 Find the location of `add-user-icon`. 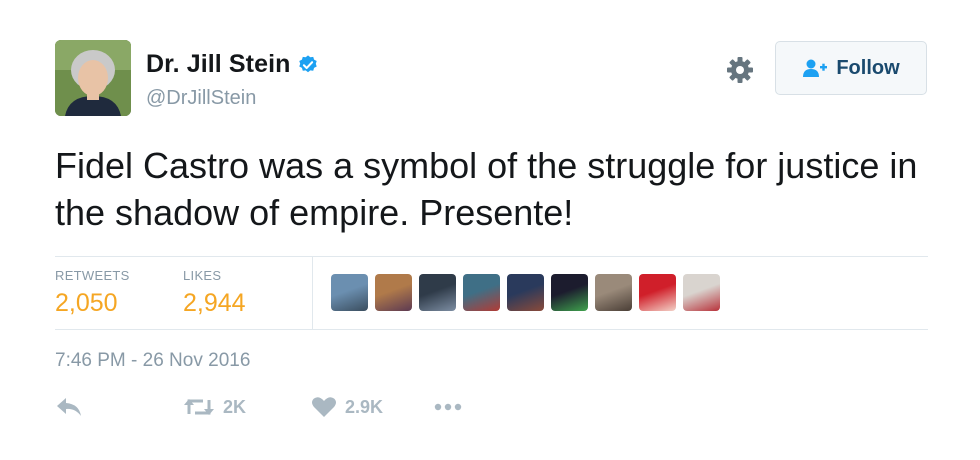

add-user-icon is located at coordinates (815, 68).